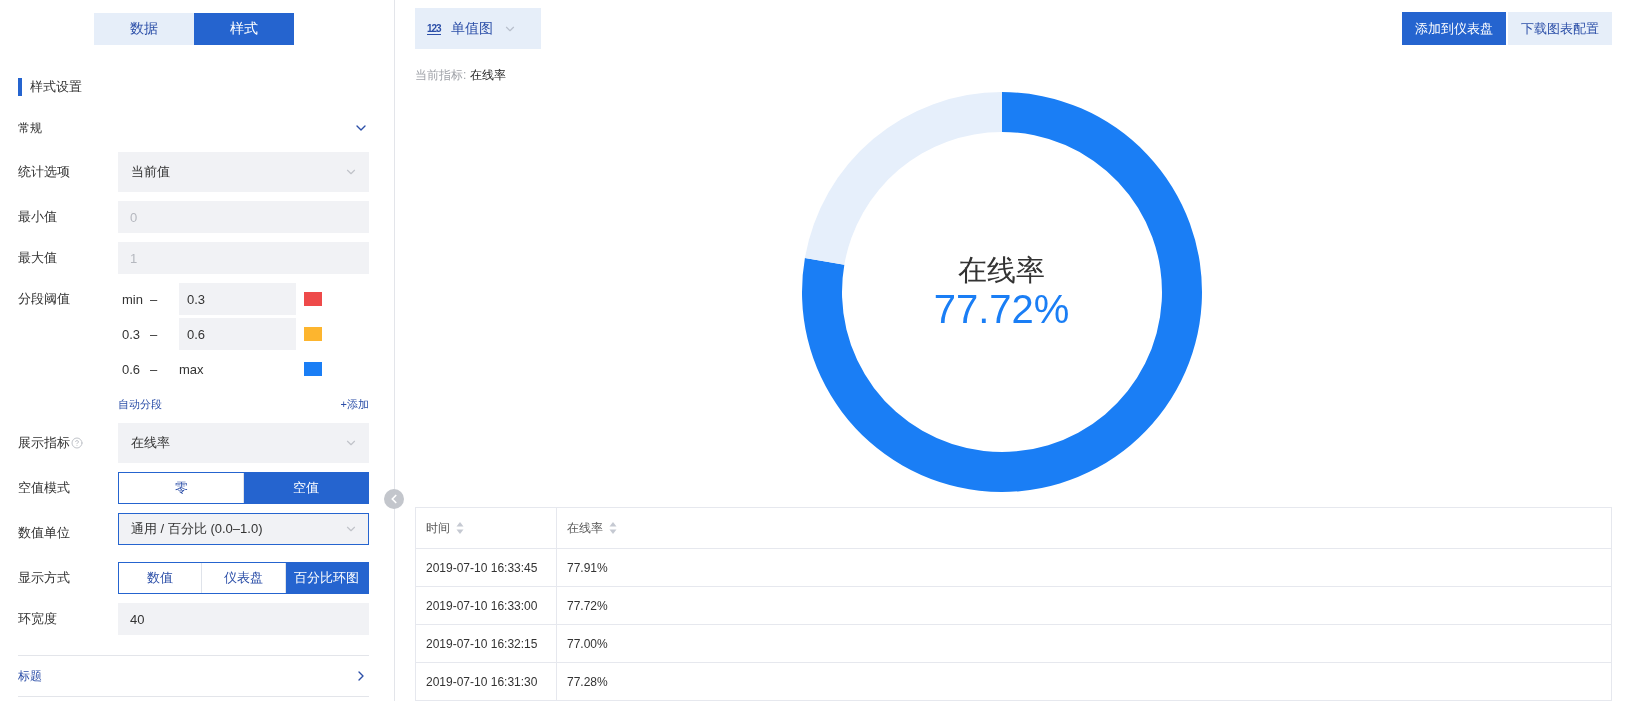  I want to click on field-label: 统计选项, so click(44, 172).